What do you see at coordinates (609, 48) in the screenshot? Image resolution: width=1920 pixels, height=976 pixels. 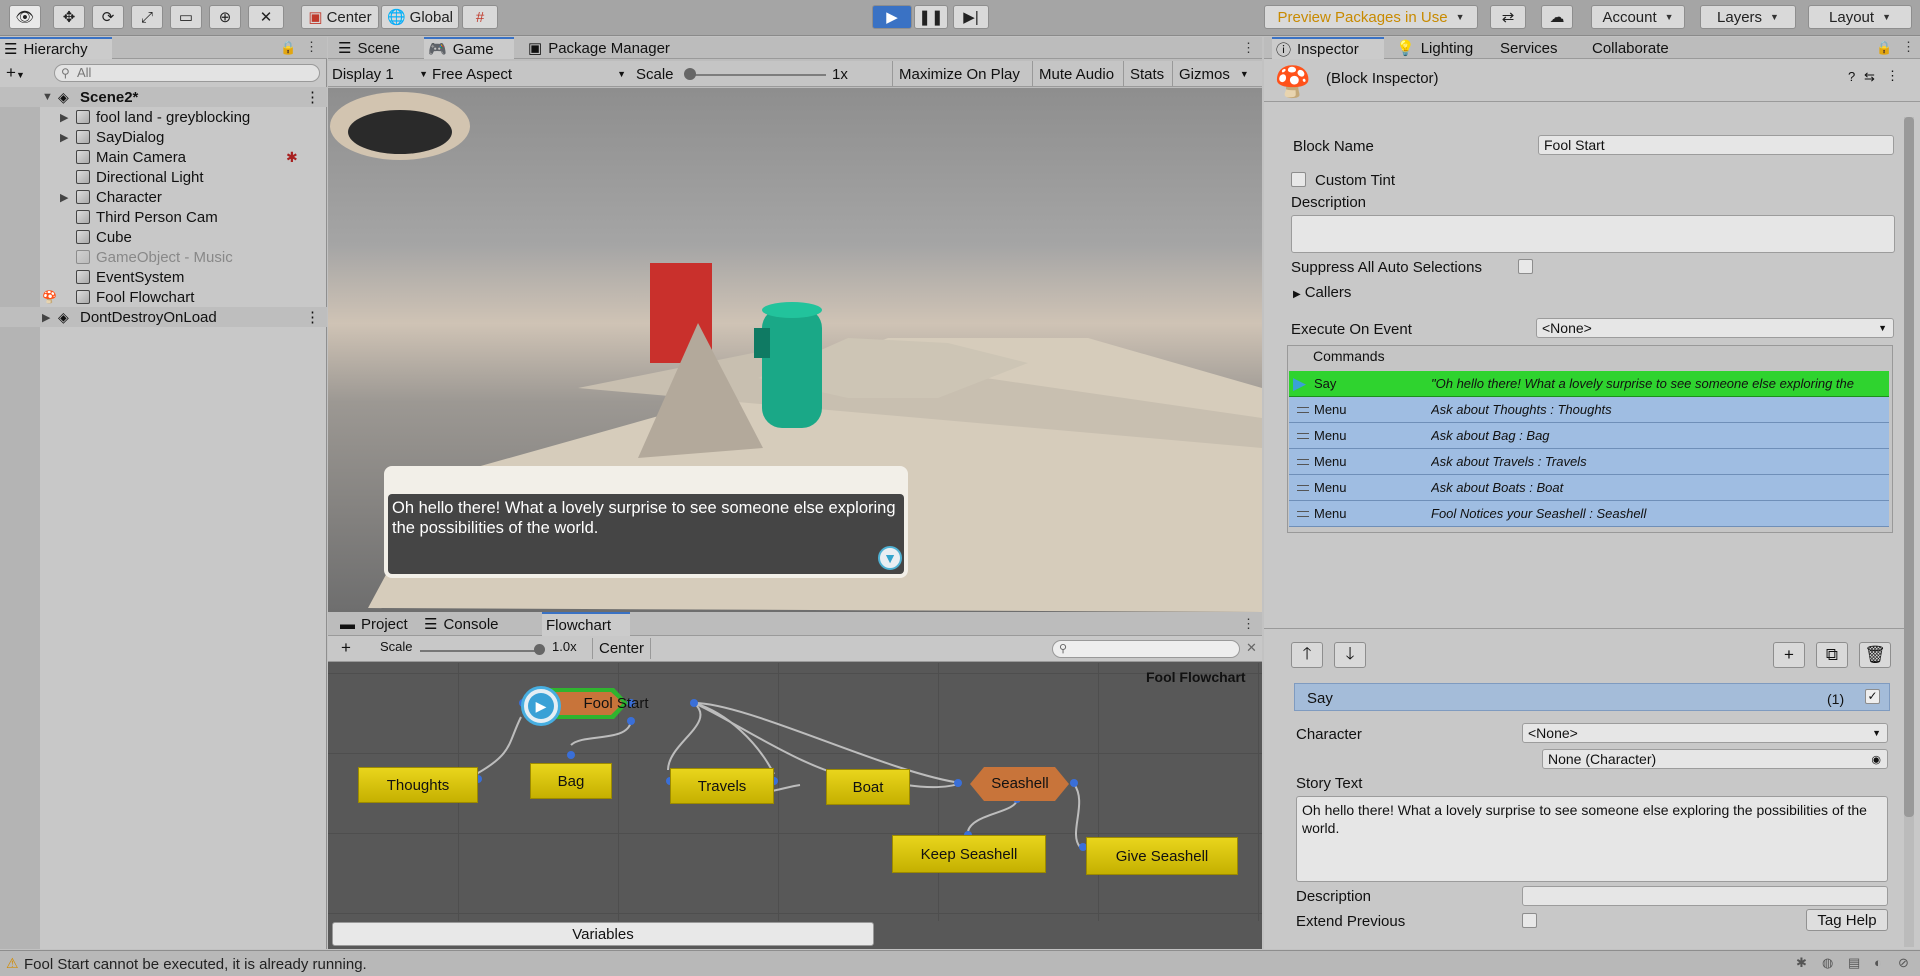 I see `tab-package-manager: ▣ Package Manager` at bounding box center [609, 48].